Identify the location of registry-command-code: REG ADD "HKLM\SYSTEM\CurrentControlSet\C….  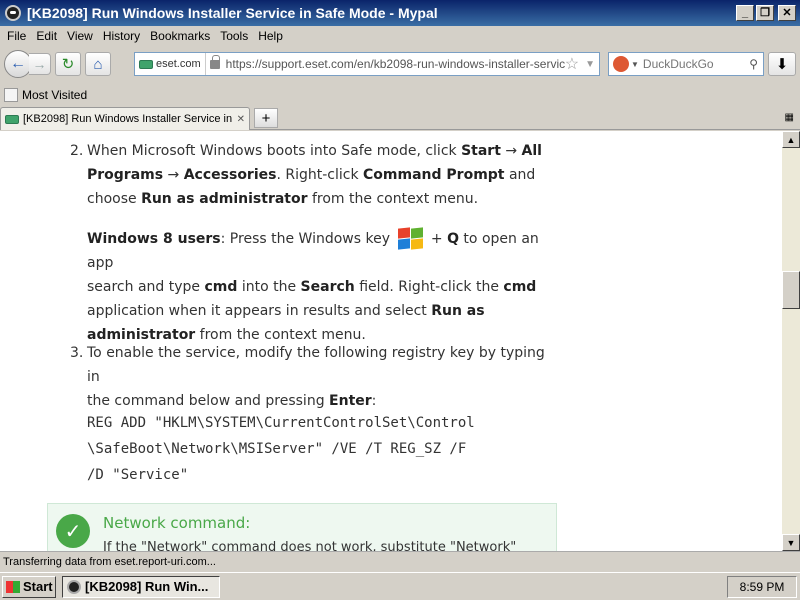
(281, 449).